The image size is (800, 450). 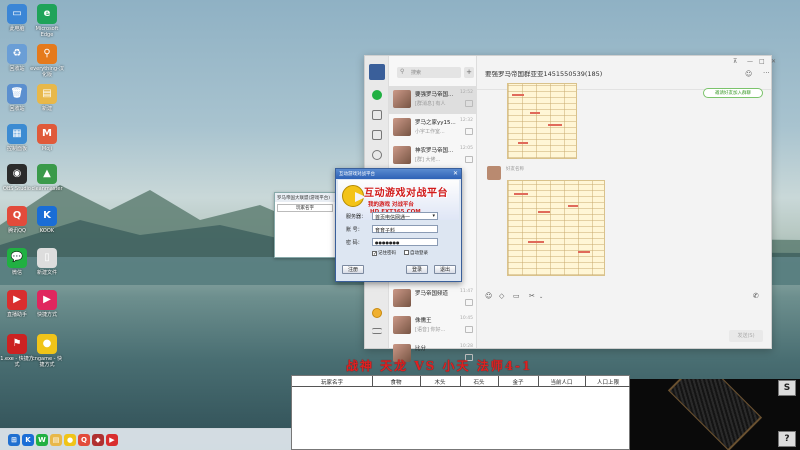 I want to click on file-icon: ▭, so click(x=516, y=296).